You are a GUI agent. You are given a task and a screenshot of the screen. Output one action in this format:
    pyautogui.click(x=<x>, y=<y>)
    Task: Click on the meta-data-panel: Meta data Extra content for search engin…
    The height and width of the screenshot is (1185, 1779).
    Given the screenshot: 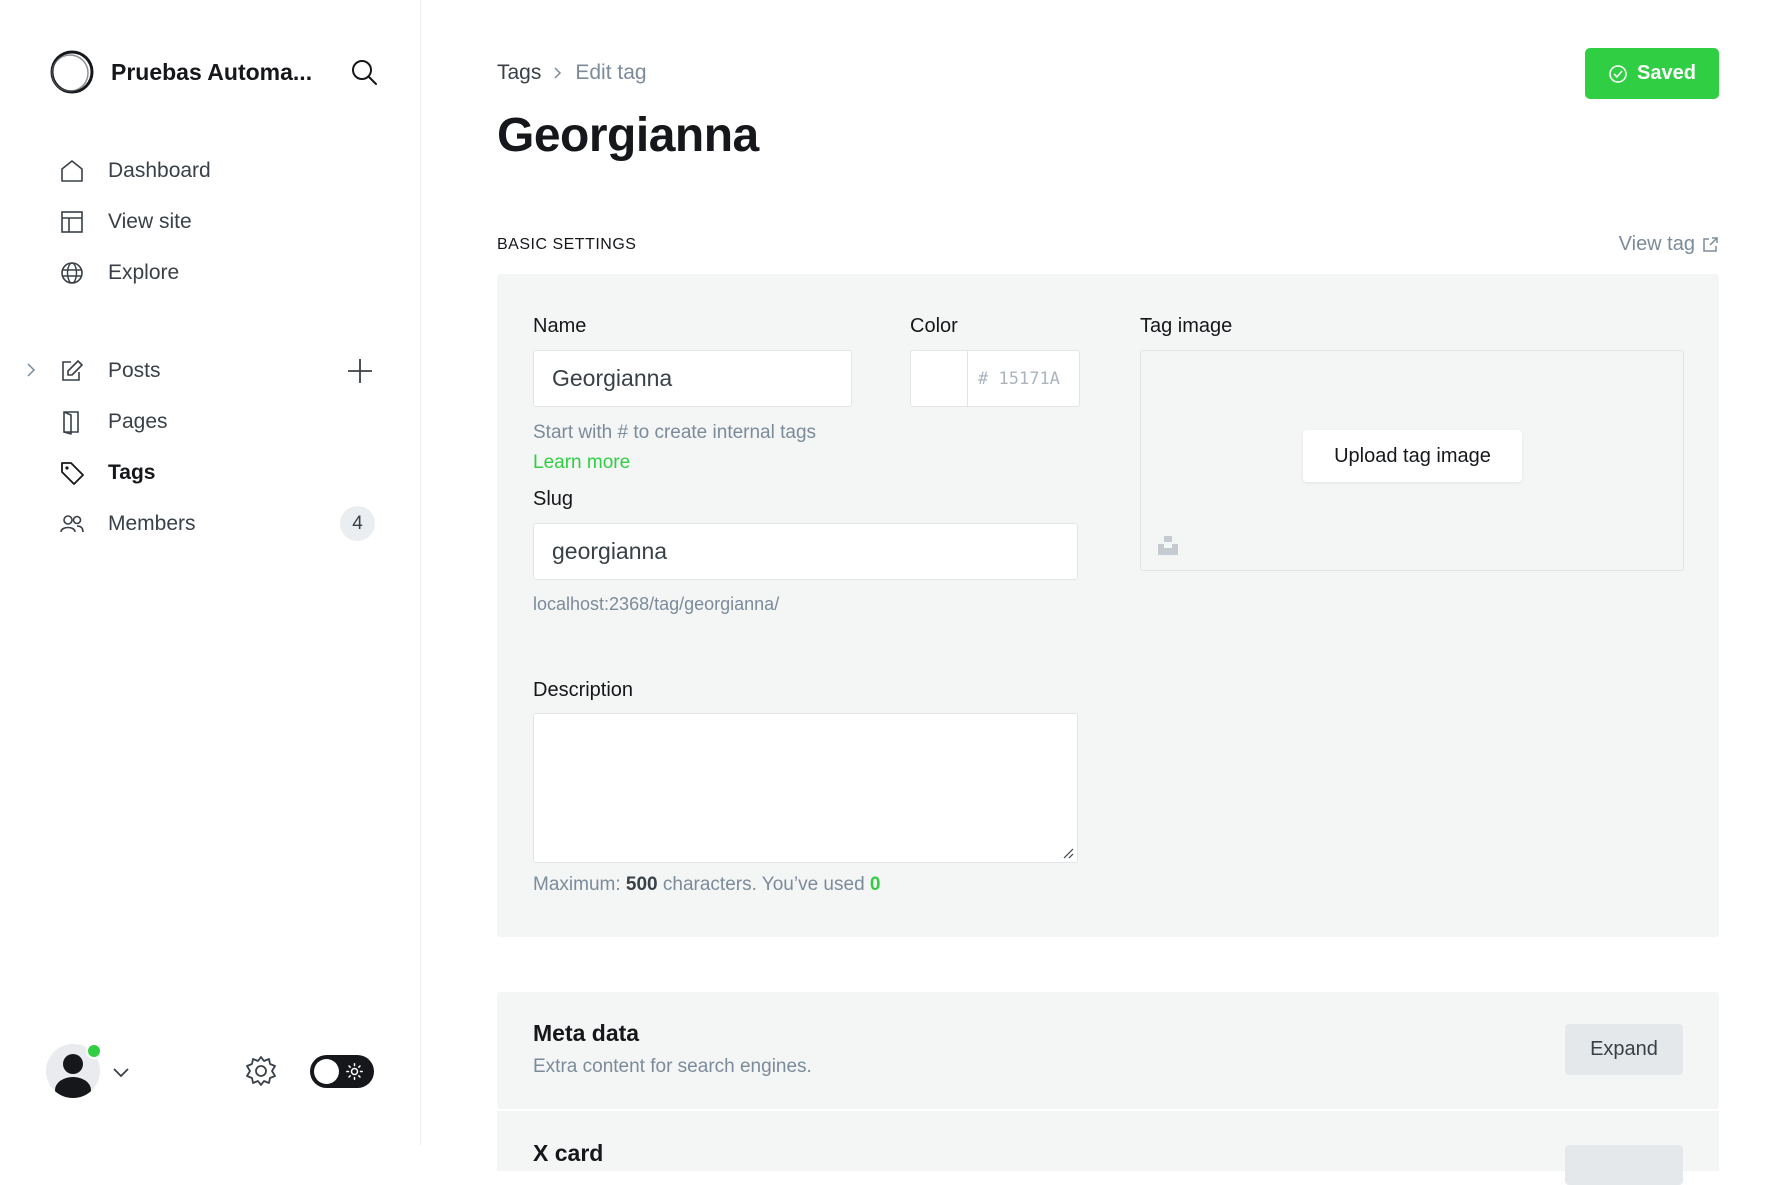 What is the action you would take?
    pyautogui.click(x=1108, y=1050)
    